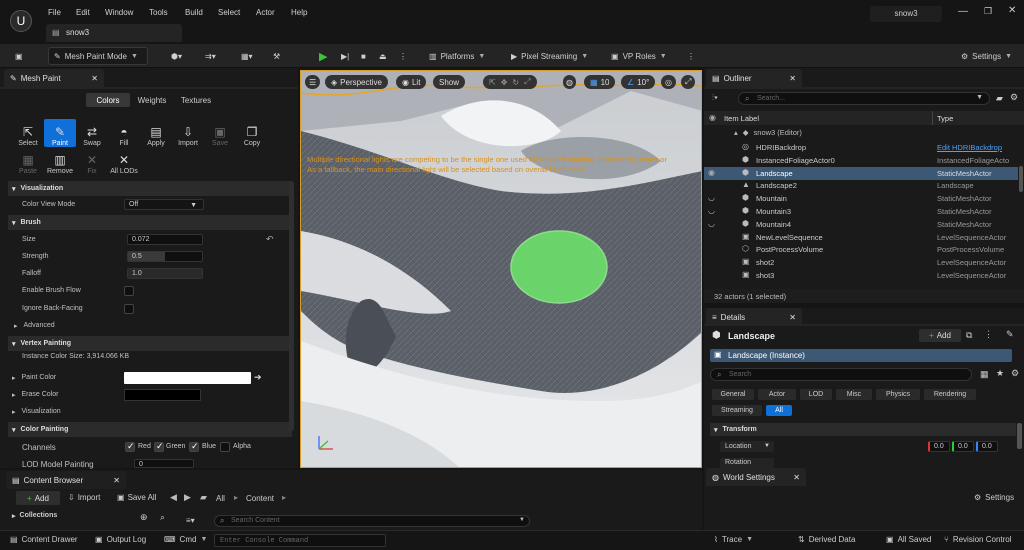 The image size is (1024, 550). Describe the element at coordinates (136, 497) in the screenshot. I see `save-all-button: ▣ Save All` at that location.